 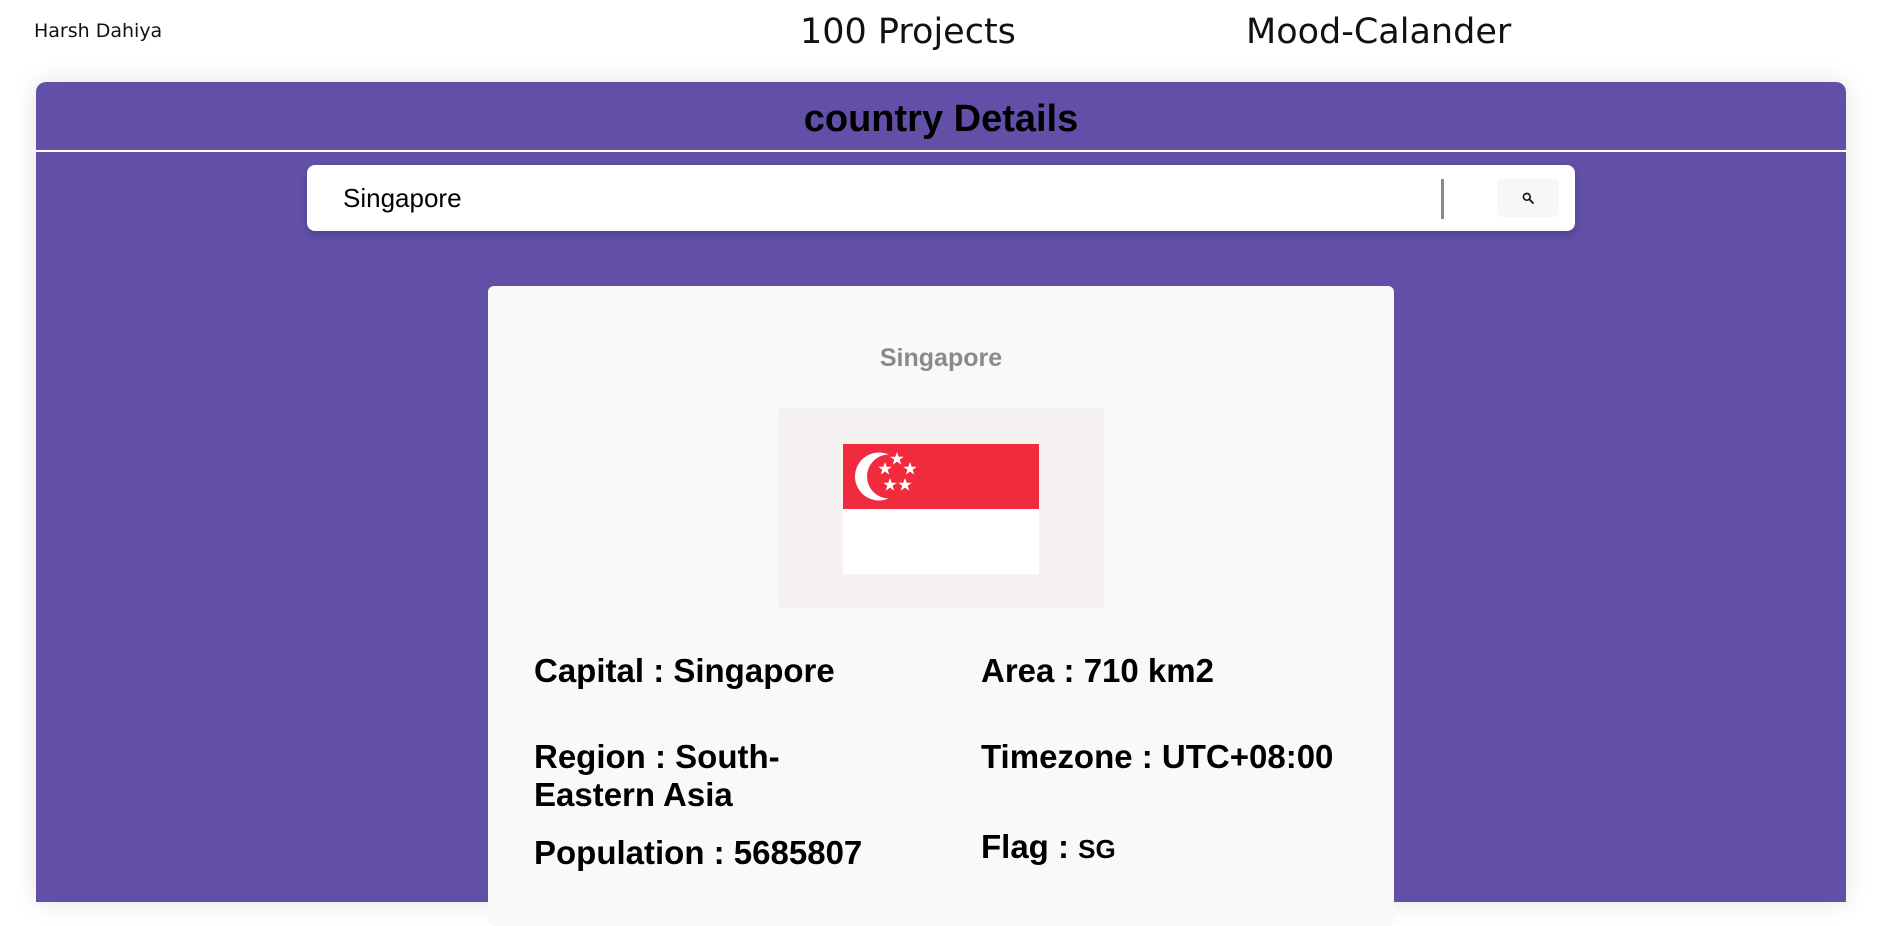 I want to click on top-navbar: Harsh Dahiya 100 Projects Mood-Calander, so click(x=942, y=40).